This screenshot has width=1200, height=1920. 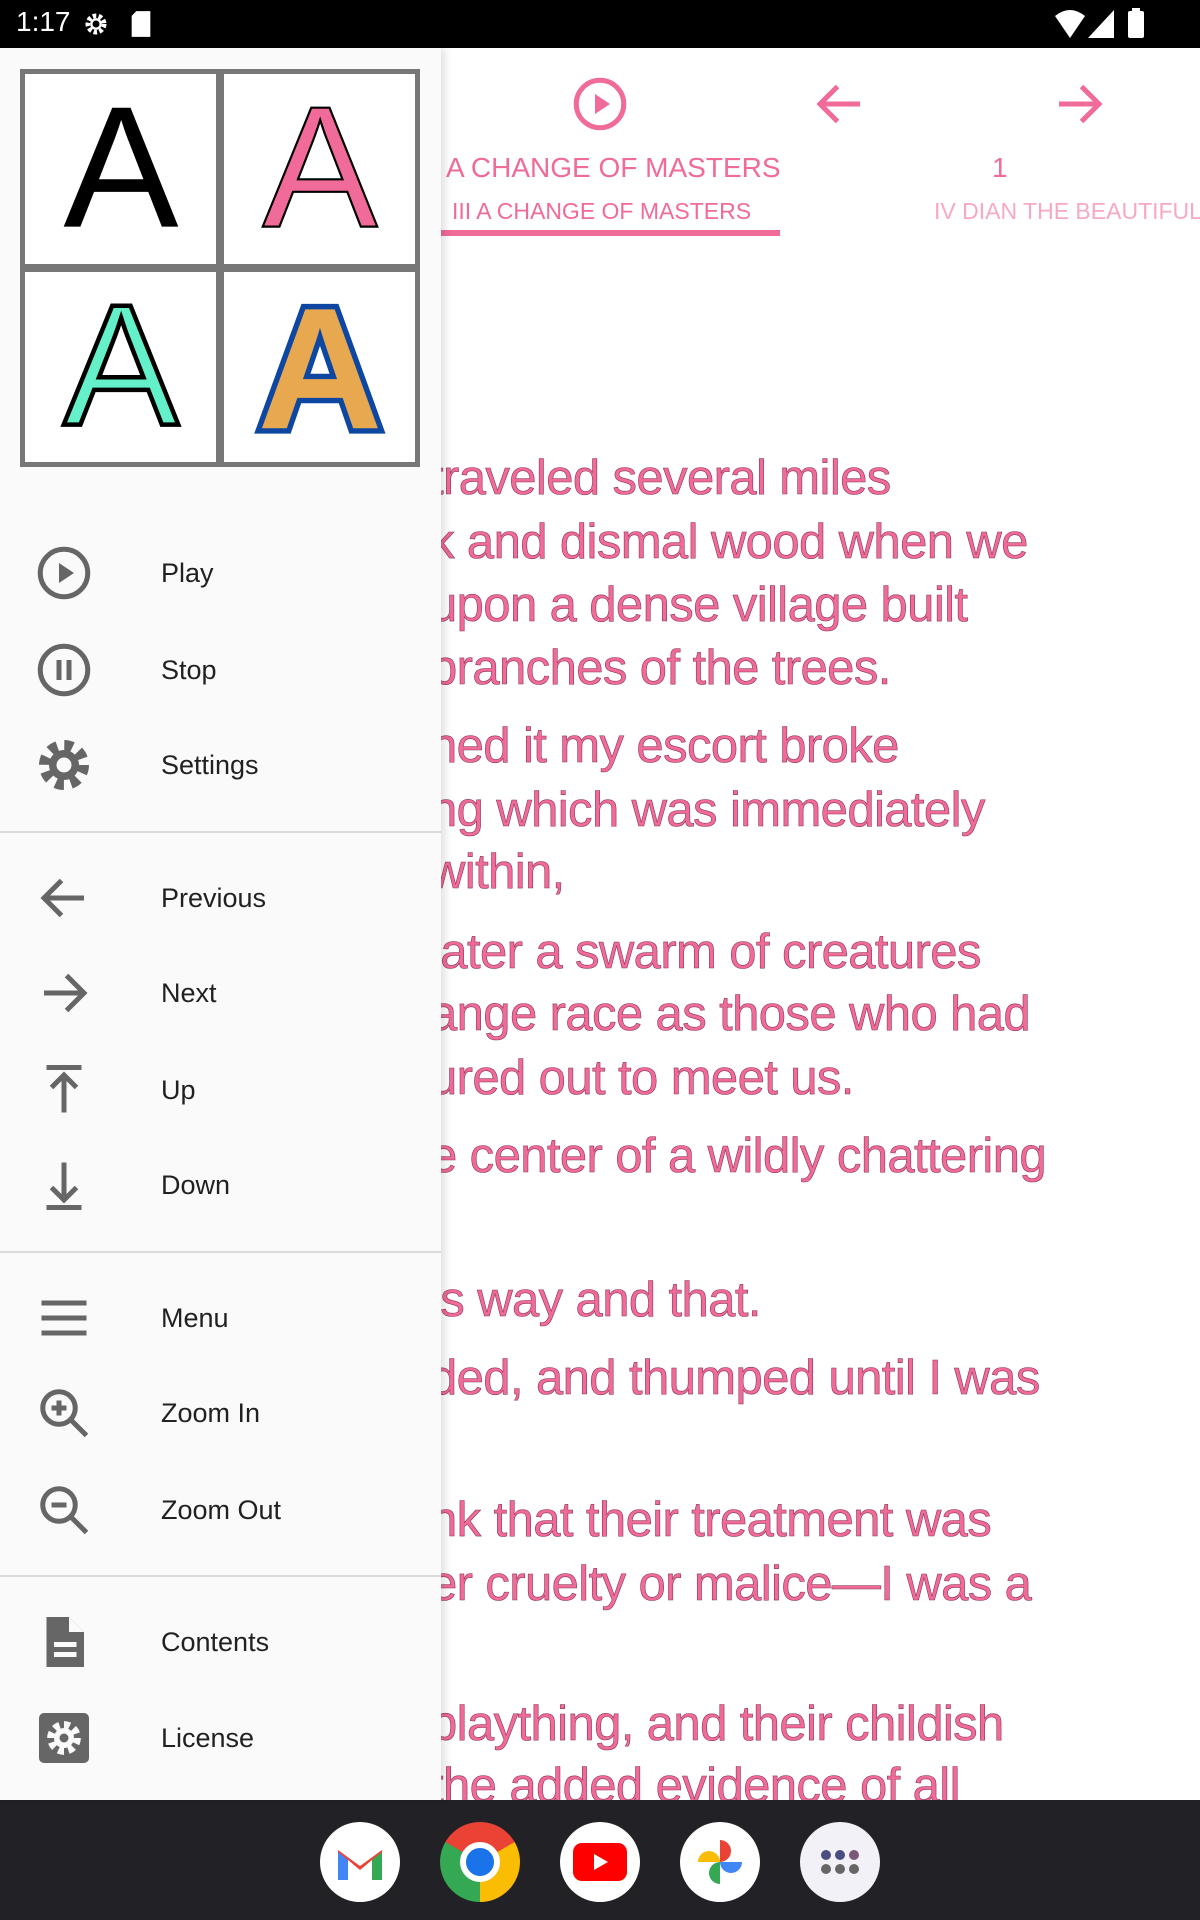 I want to click on font-style-black: A, so click(x=120, y=169).